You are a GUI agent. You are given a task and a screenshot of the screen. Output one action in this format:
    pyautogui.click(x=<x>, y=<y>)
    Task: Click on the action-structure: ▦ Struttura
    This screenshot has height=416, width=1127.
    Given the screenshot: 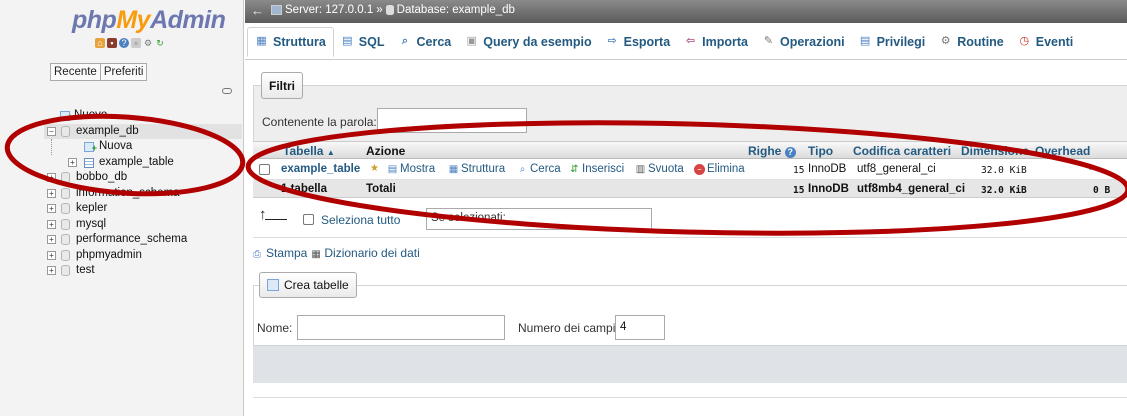 What is the action you would take?
    pyautogui.click(x=476, y=169)
    